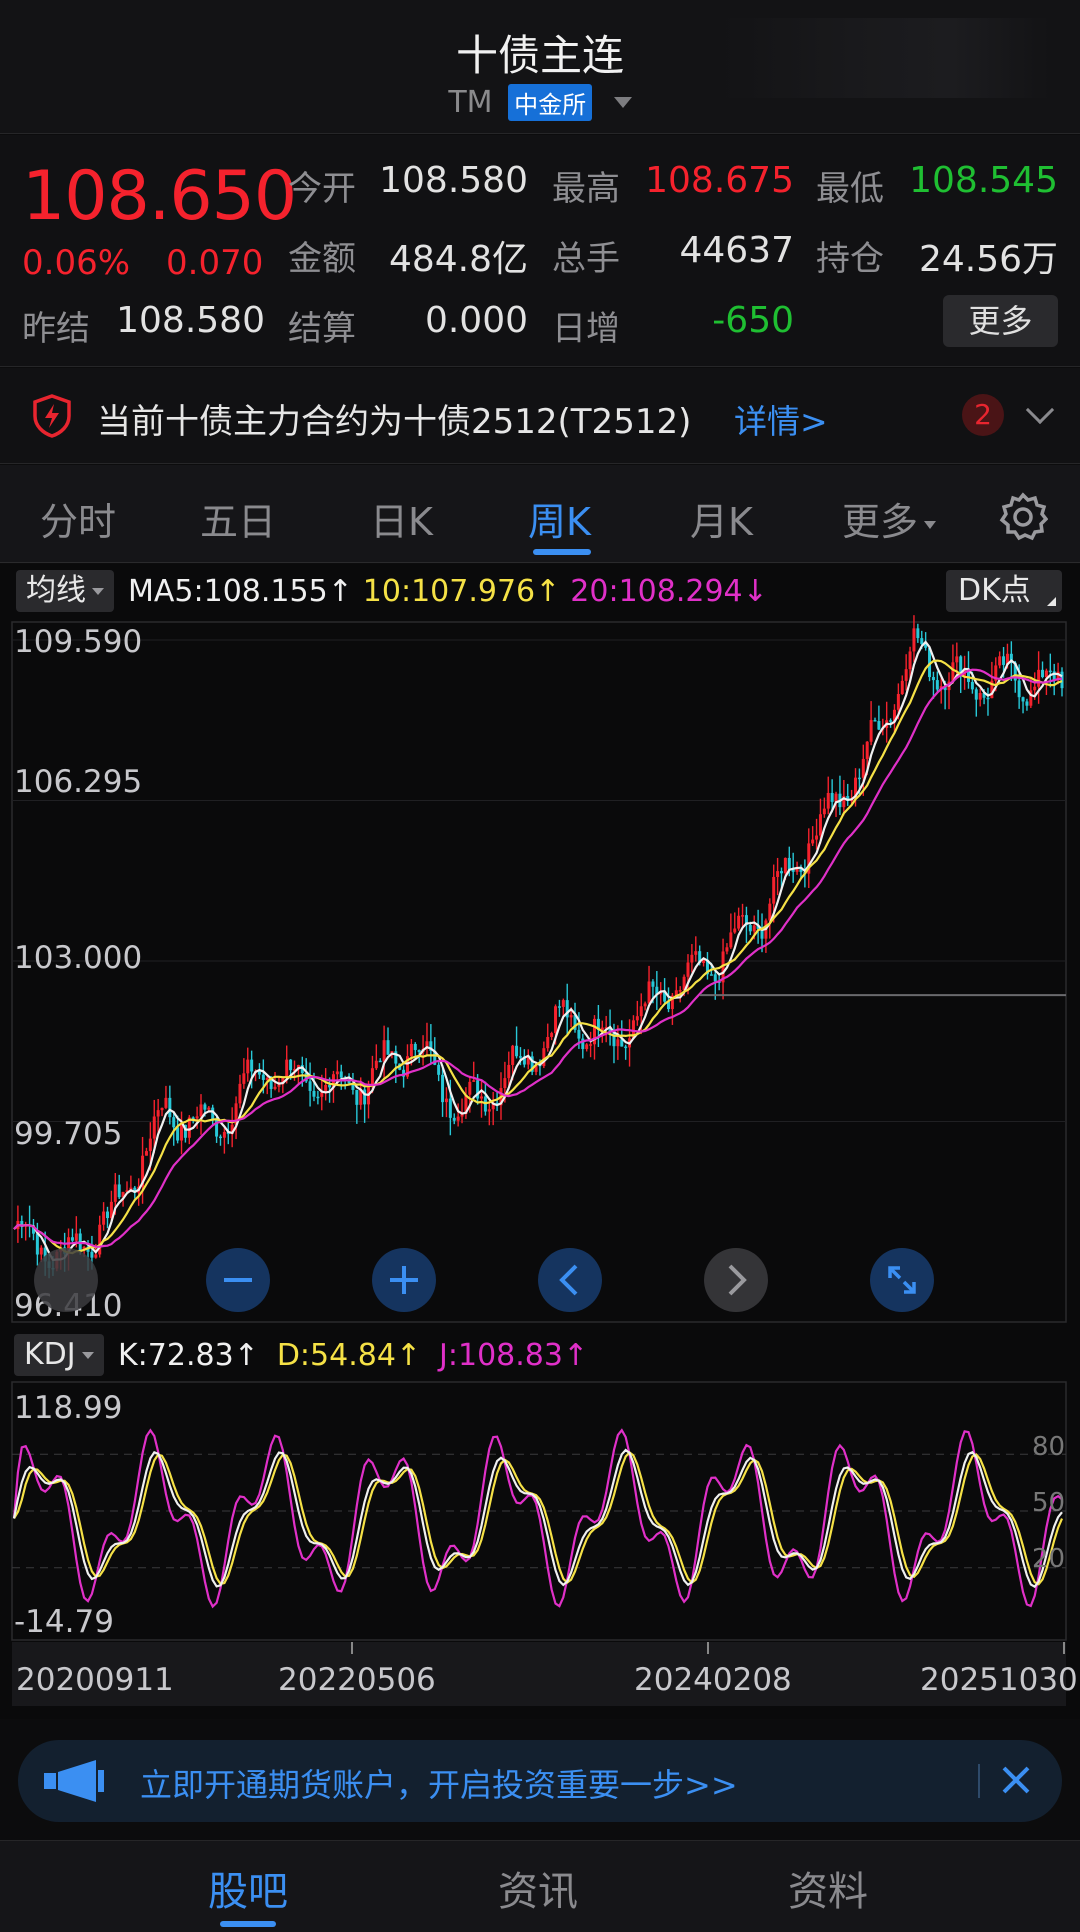 This screenshot has width=1080, height=1932. What do you see at coordinates (1000, 321) in the screenshot?
I see `more-button: 更多` at bounding box center [1000, 321].